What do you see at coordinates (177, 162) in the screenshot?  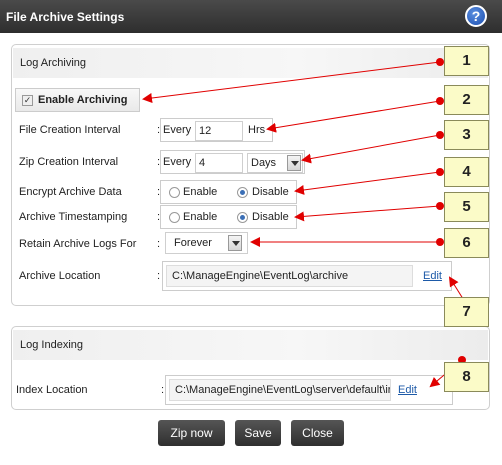 I see `zip-creation-prefix: Every` at bounding box center [177, 162].